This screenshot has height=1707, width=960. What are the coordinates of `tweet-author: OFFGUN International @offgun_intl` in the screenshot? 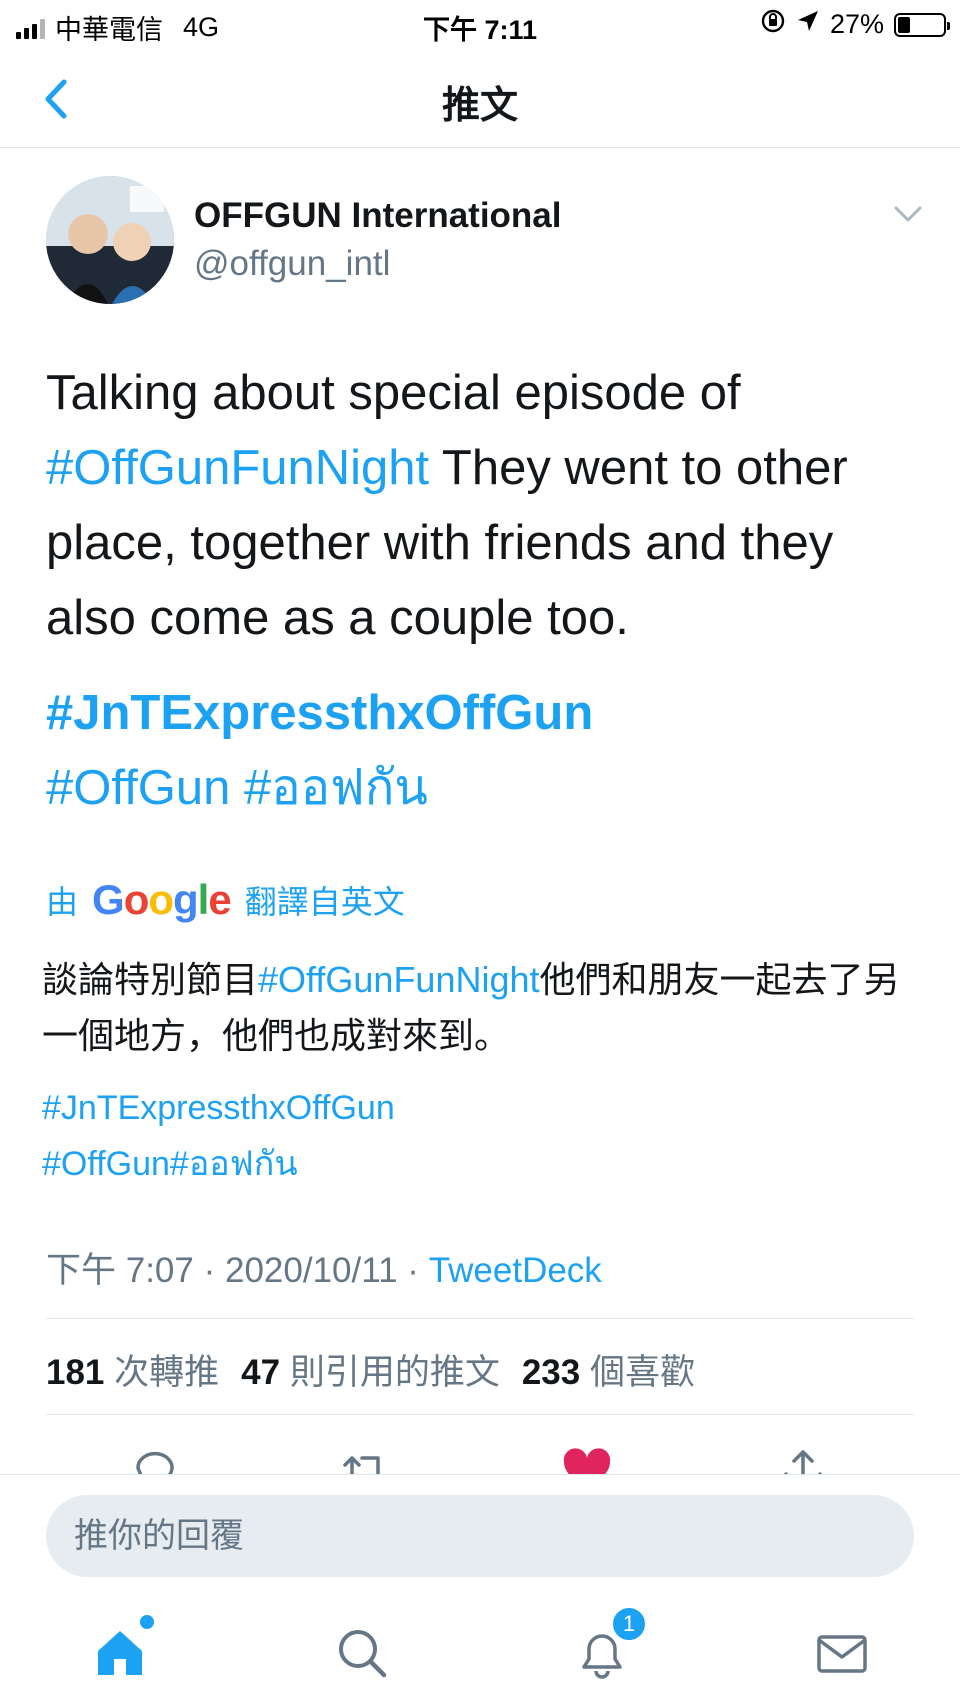 It's located at (486, 241).